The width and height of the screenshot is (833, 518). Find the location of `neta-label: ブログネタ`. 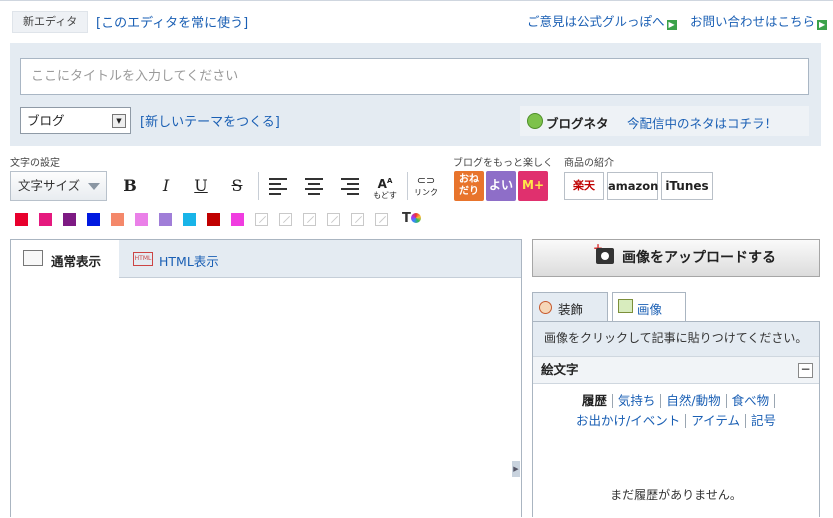

neta-label: ブログネタ is located at coordinates (577, 123).